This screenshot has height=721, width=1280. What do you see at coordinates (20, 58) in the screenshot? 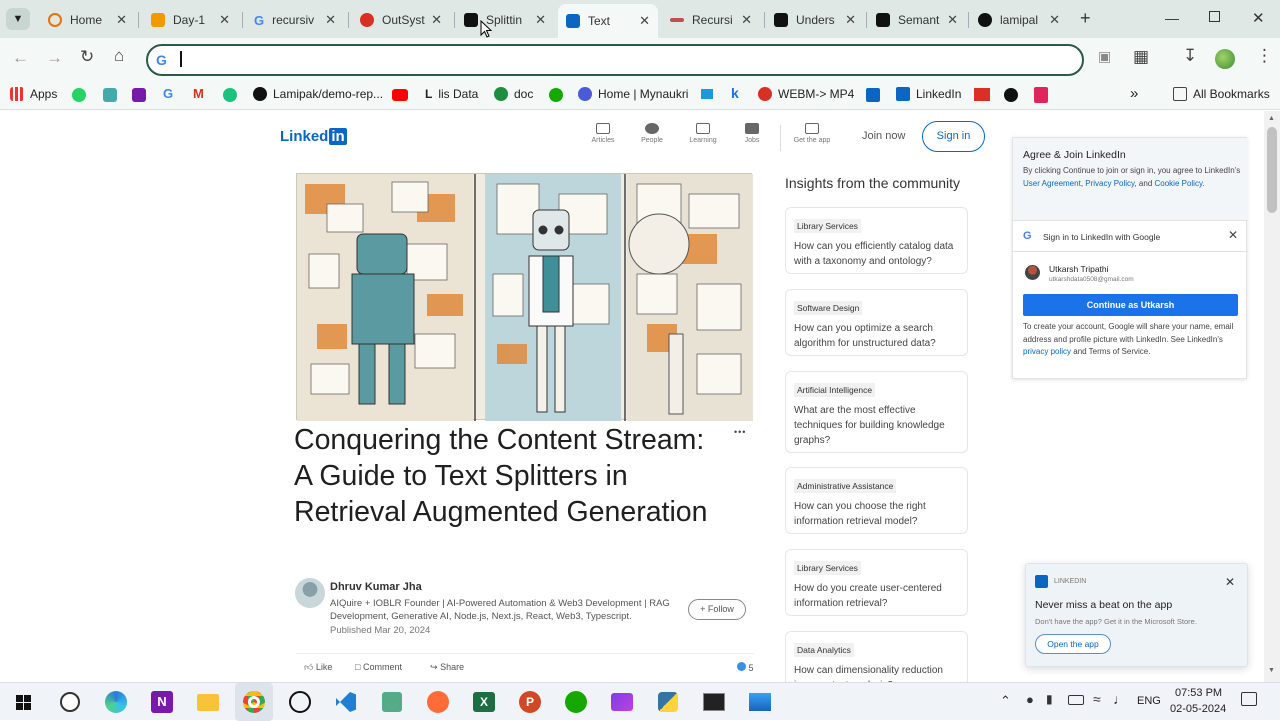
I see `back-arrow-icon: ←` at bounding box center [20, 58].